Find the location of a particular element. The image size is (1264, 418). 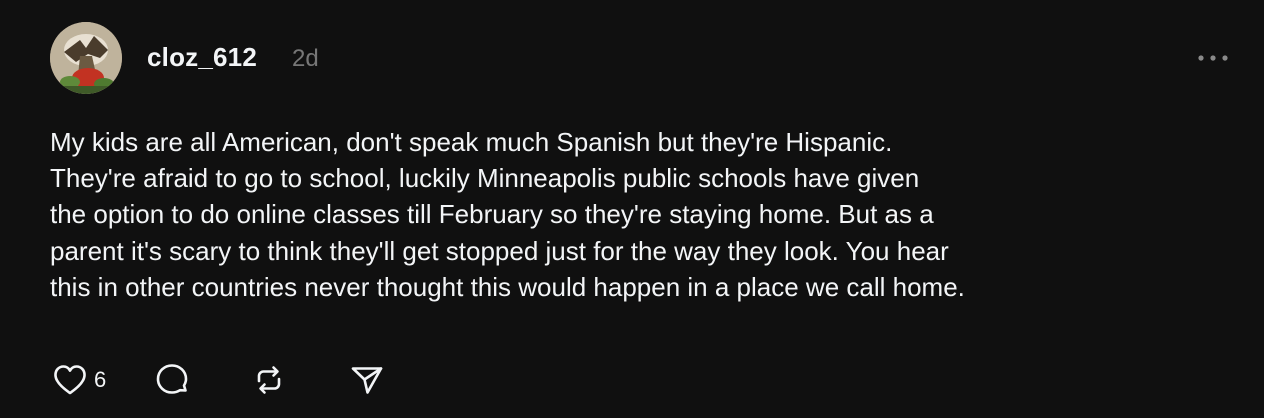

reply-button is located at coordinates (172, 380).